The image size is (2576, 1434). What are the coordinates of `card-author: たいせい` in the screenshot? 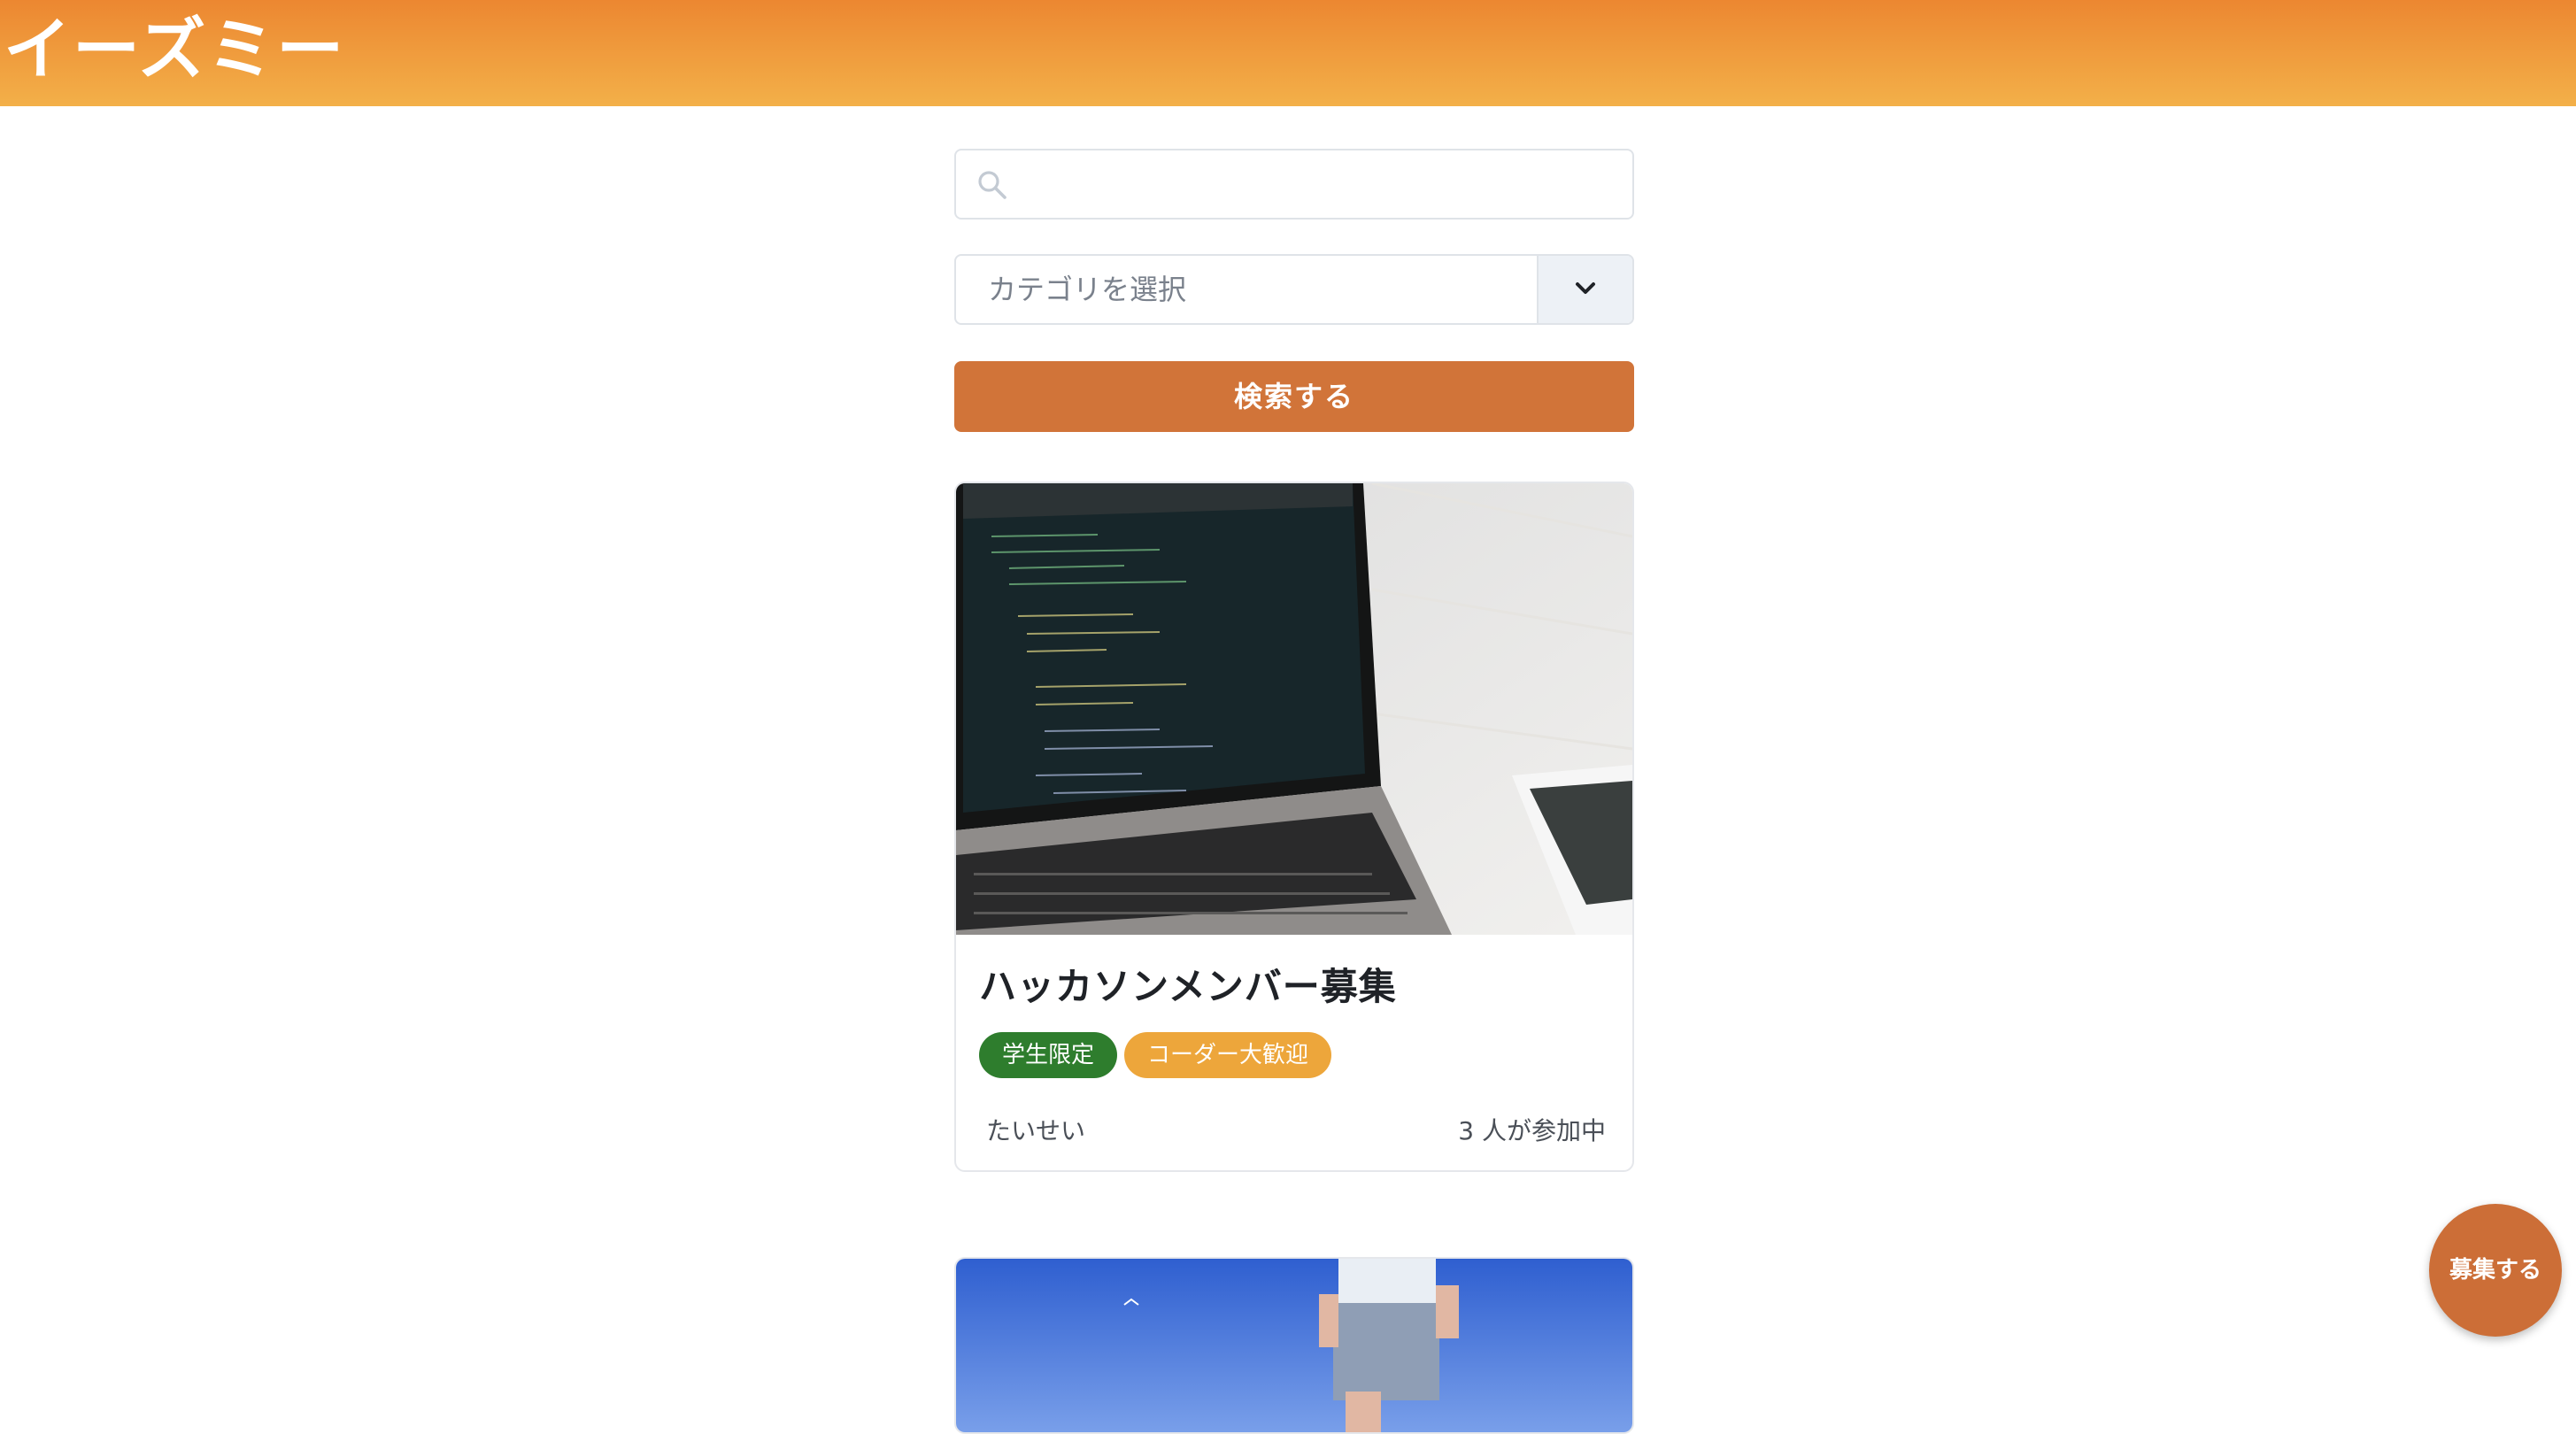 It's located at (1036, 1130).